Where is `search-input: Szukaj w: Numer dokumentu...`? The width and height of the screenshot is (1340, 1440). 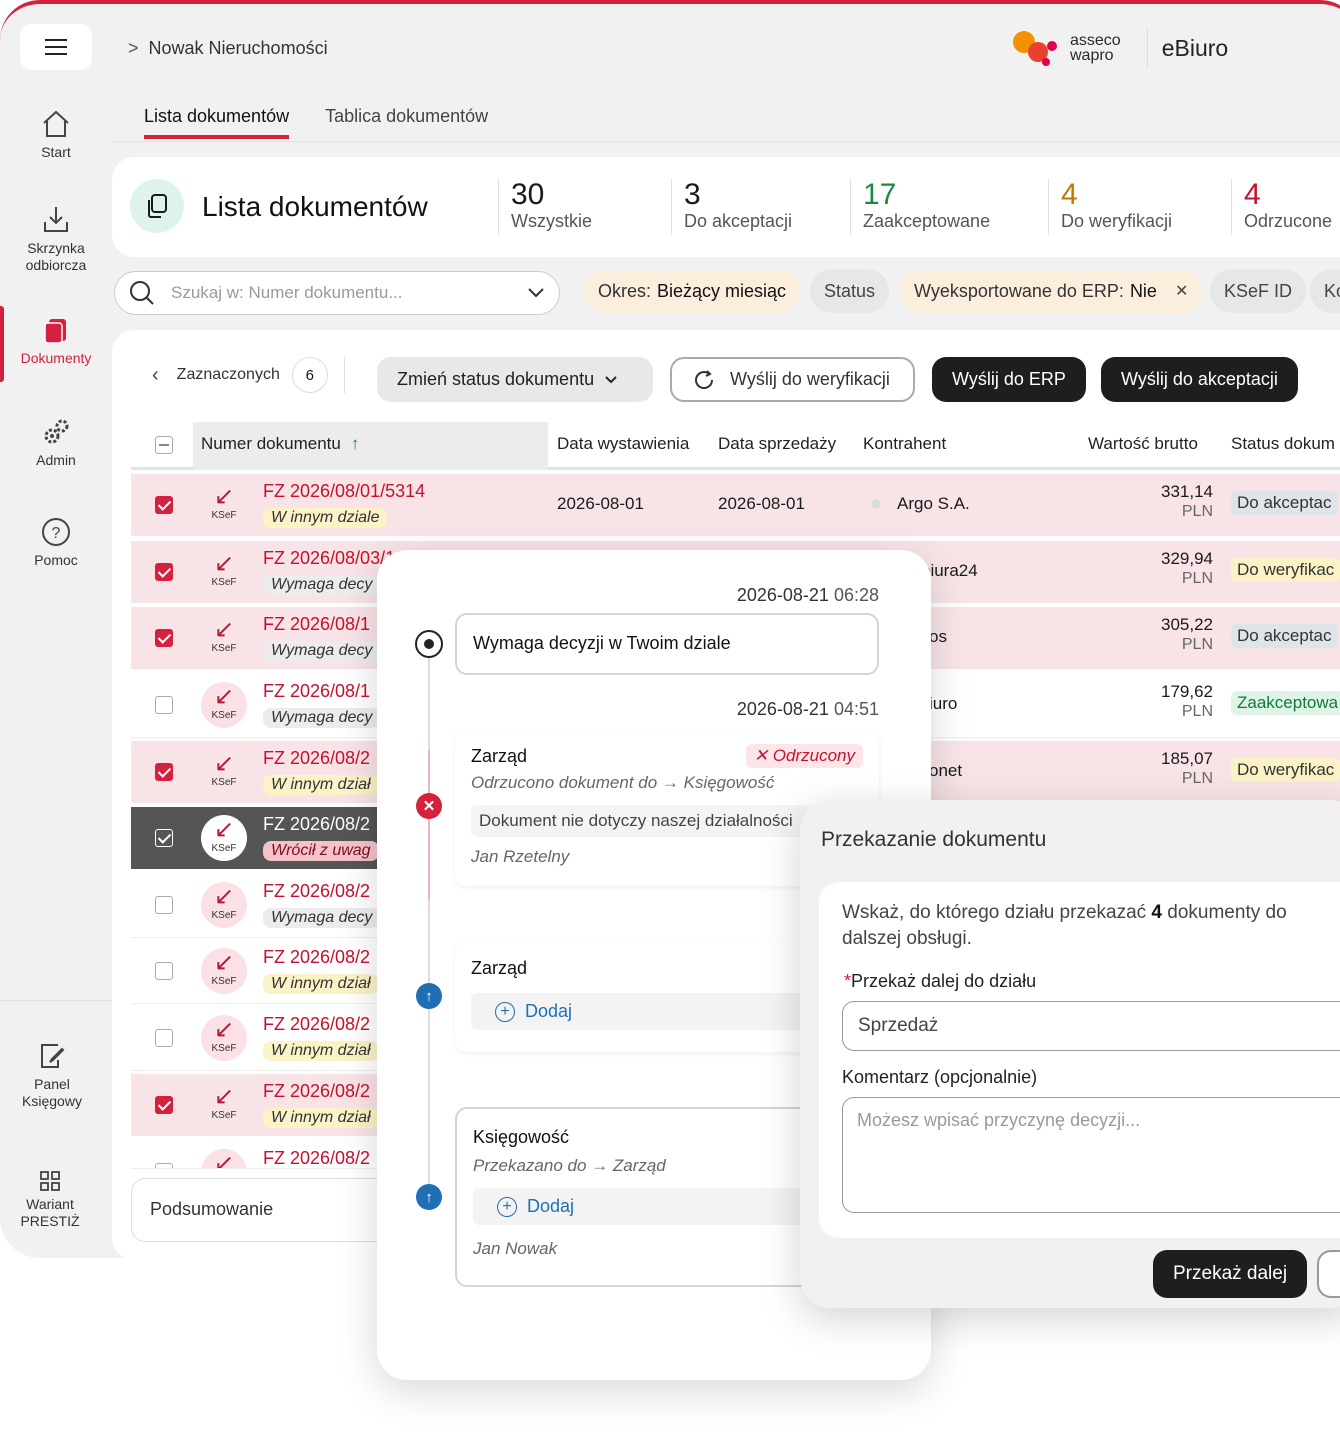
search-input: Szukaj w: Numer dokumentu... is located at coordinates (337, 293).